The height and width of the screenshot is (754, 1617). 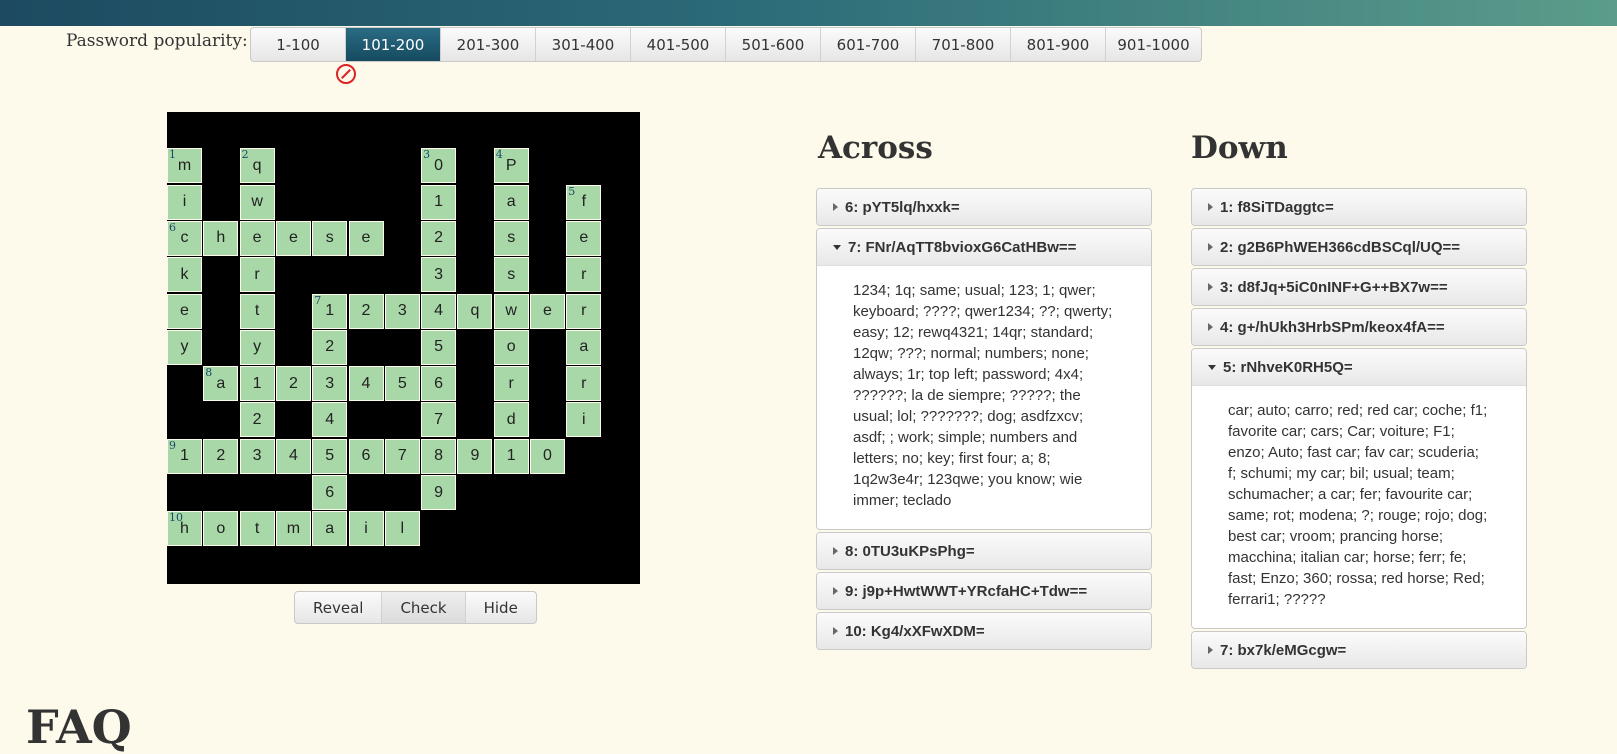 What do you see at coordinates (547, 456) in the screenshot?
I see `grid-cell: 0` at bounding box center [547, 456].